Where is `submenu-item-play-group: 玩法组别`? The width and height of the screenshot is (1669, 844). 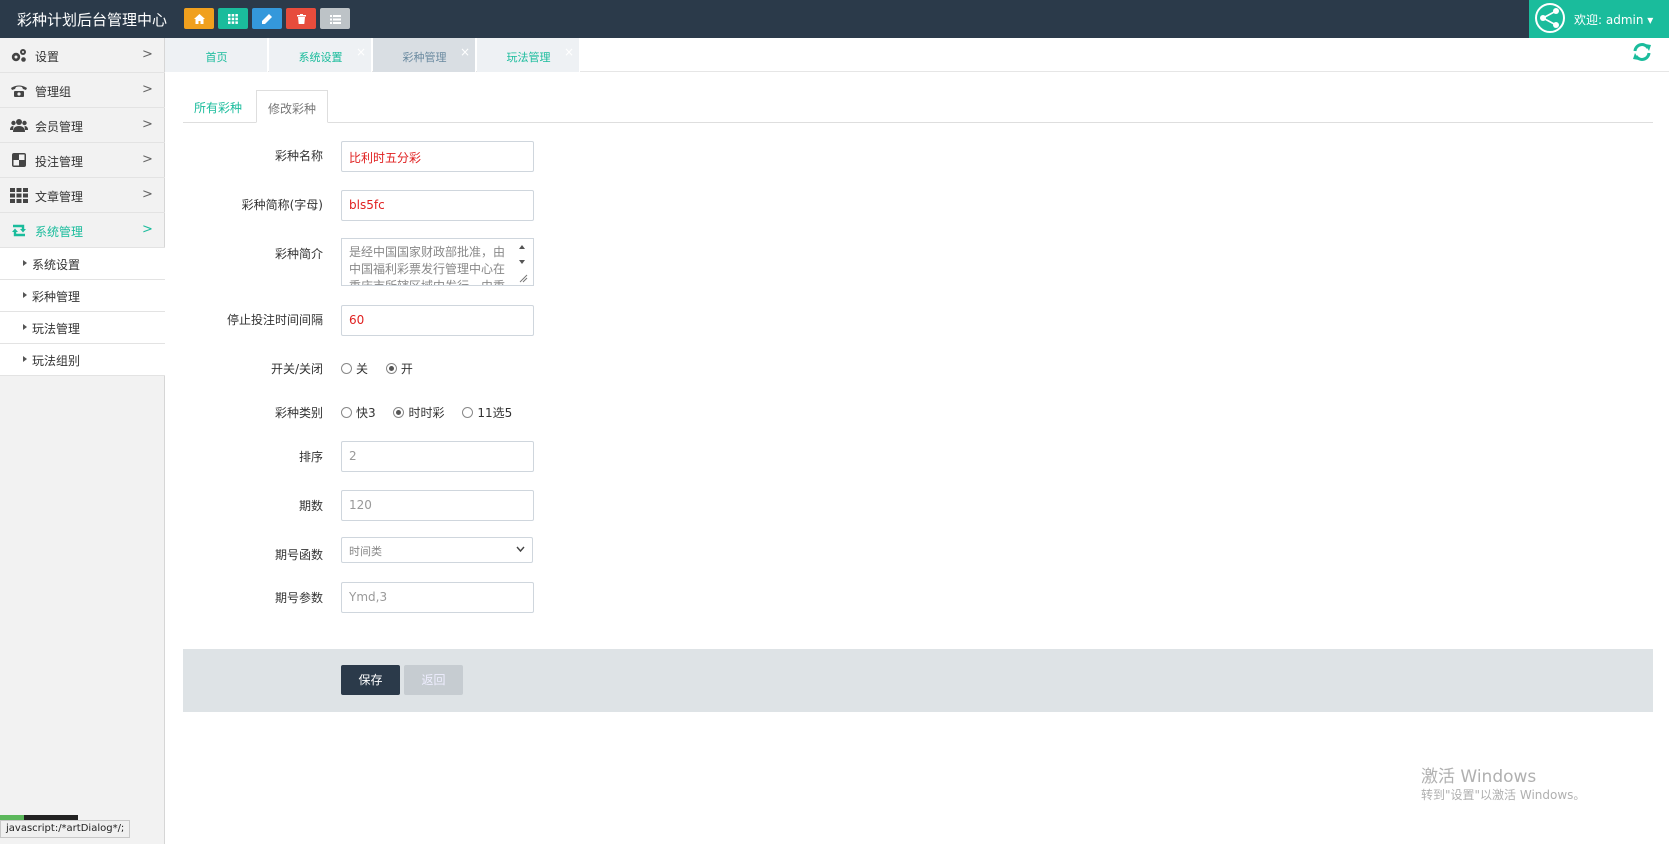
submenu-item-play-group: 玩法组别 is located at coordinates (82, 360).